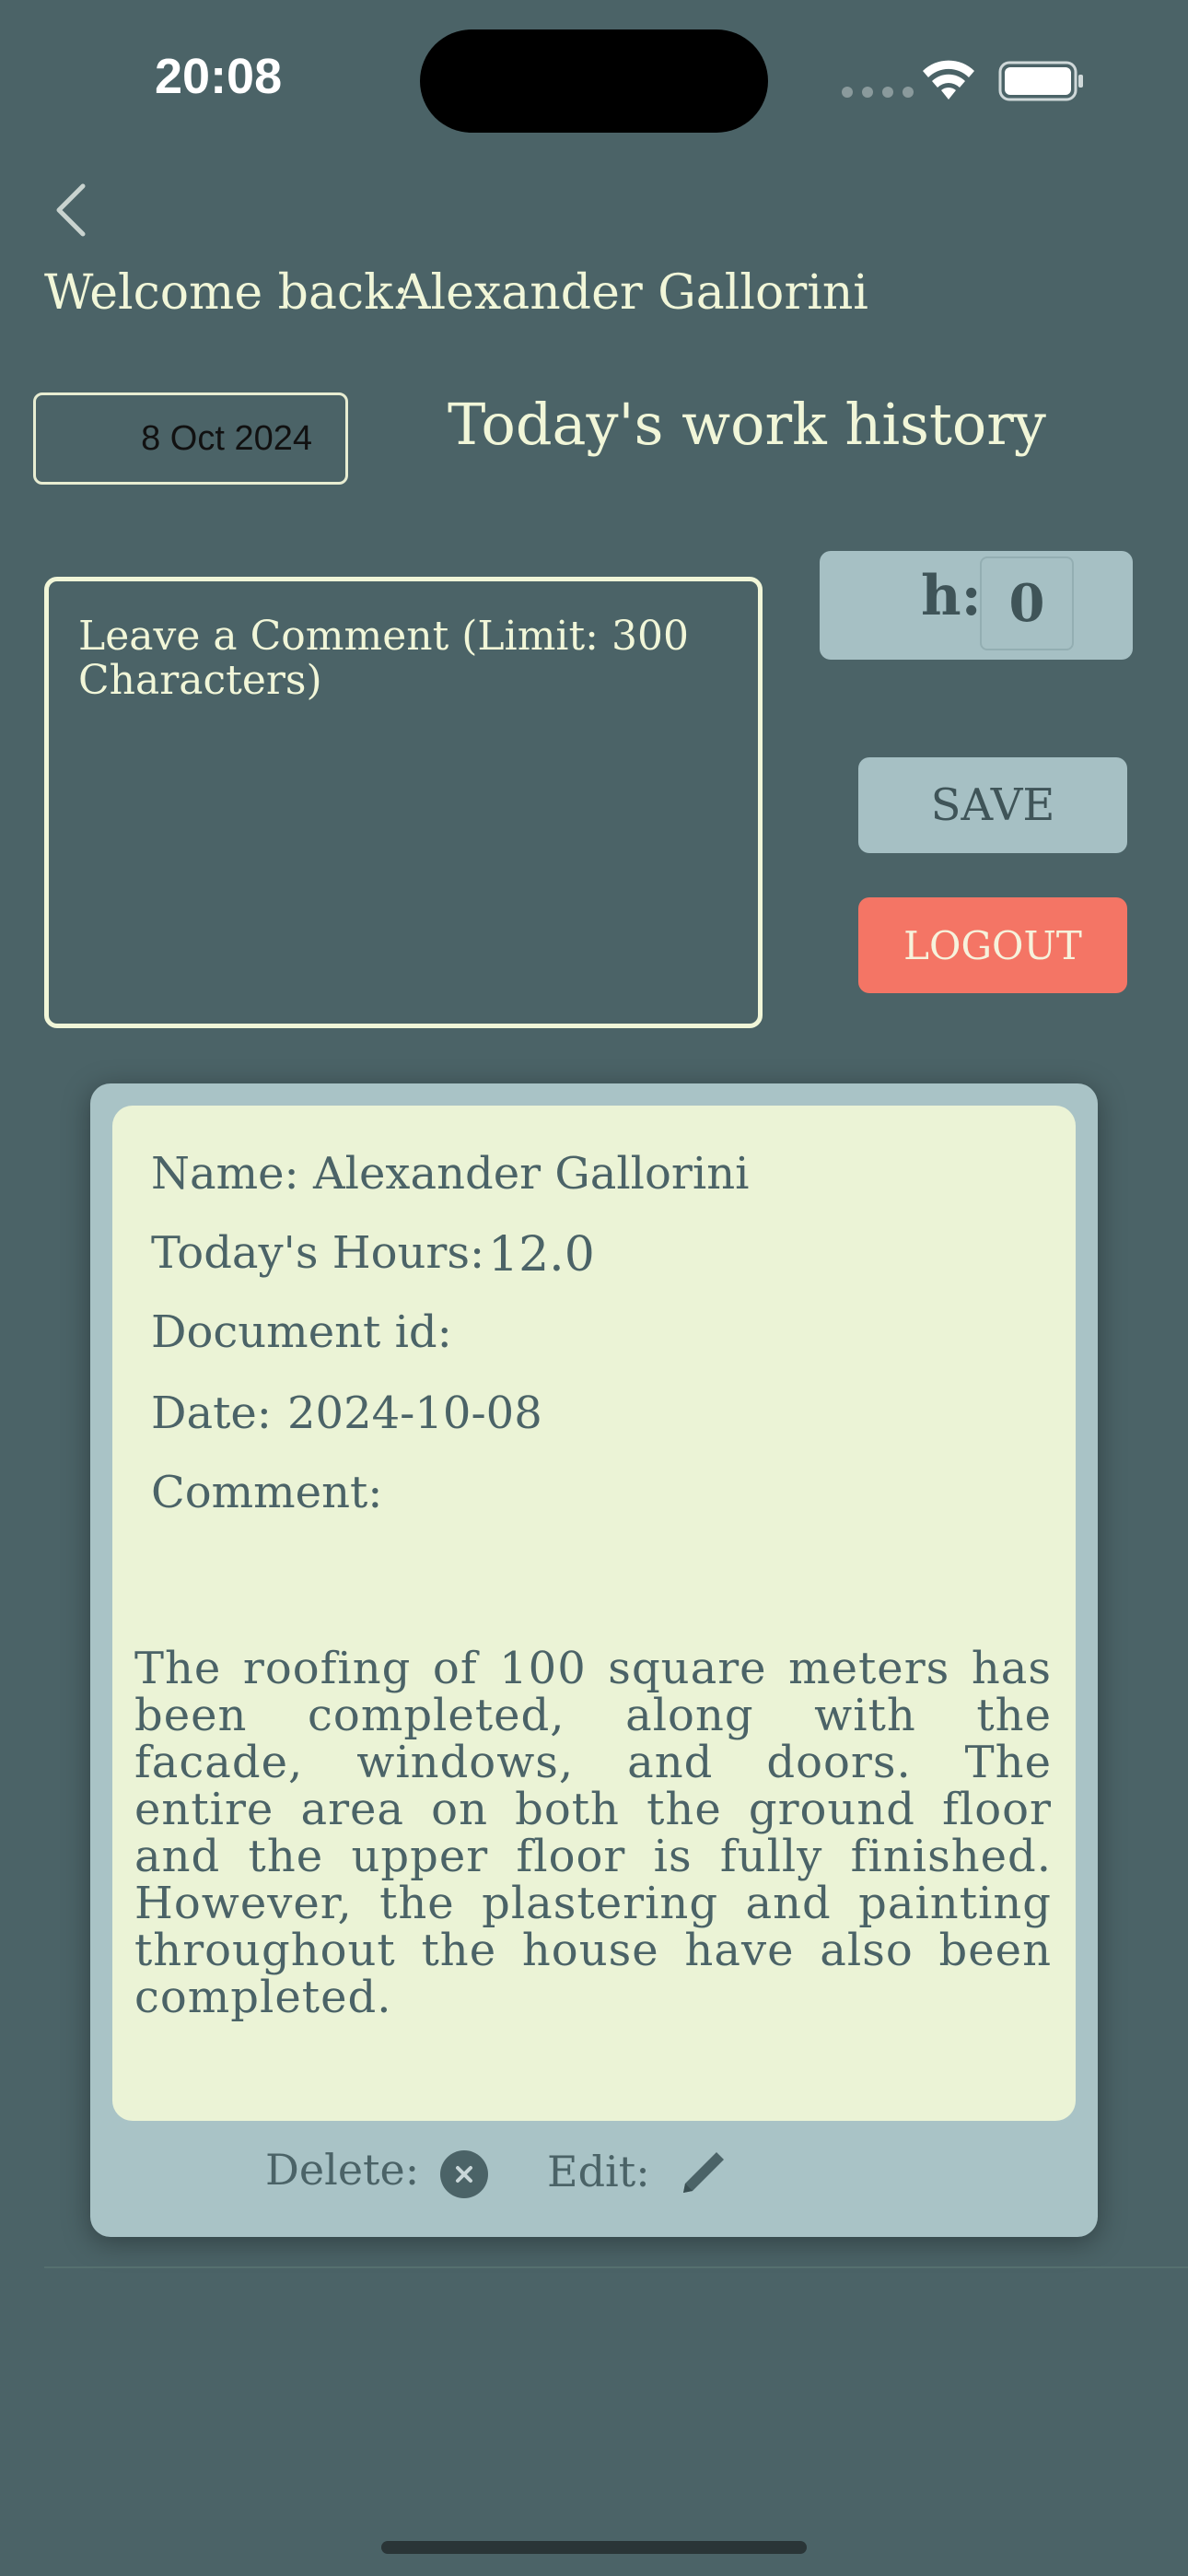  Describe the element at coordinates (632, 293) in the screenshot. I see `user-name: Alexander Gallorini` at that location.